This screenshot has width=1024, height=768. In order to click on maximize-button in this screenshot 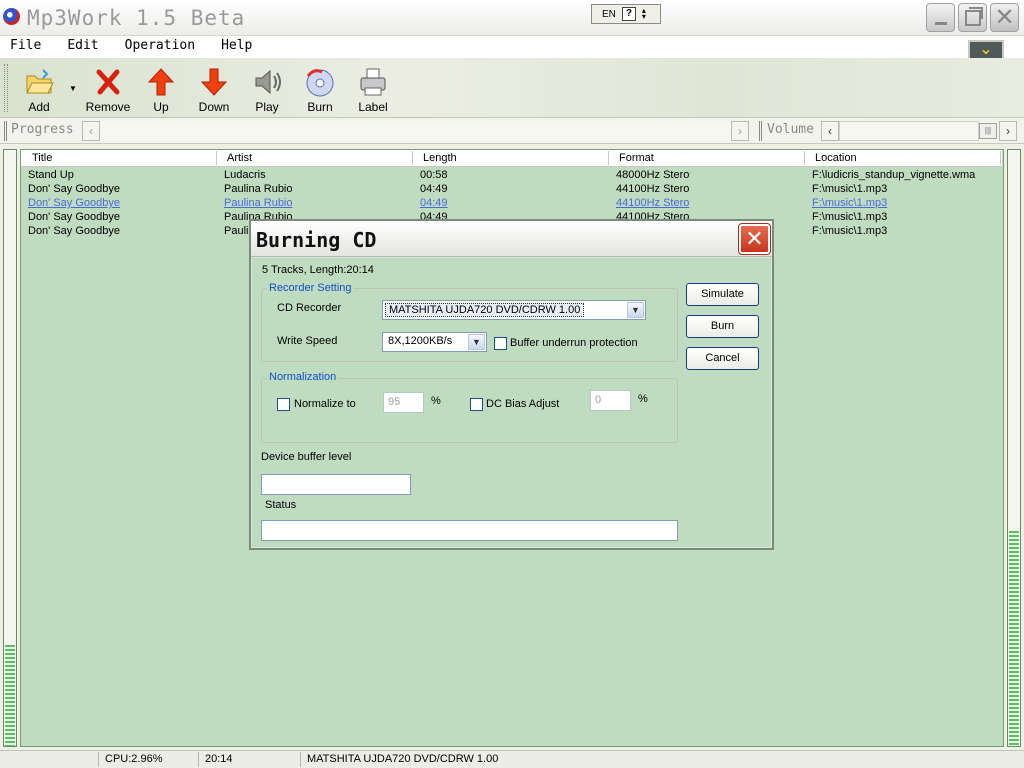, I will do `click(972, 17)`.